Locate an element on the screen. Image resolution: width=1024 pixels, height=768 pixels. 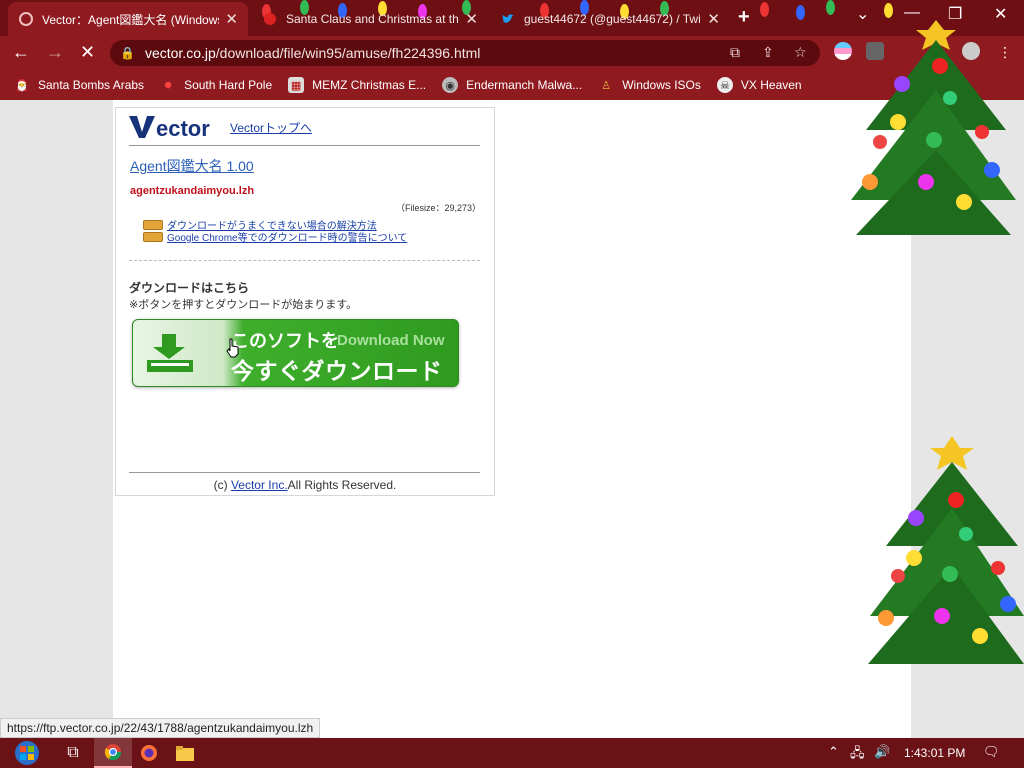
task-view-icon: ⧉ is located at coordinates (73, 753).